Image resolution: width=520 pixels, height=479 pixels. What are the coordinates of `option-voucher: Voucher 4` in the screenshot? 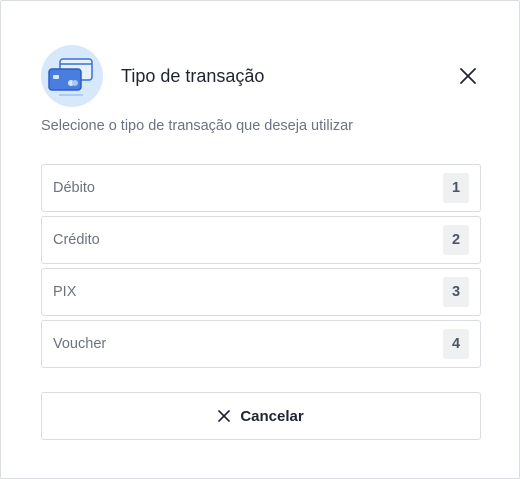 It's located at (261, 344).